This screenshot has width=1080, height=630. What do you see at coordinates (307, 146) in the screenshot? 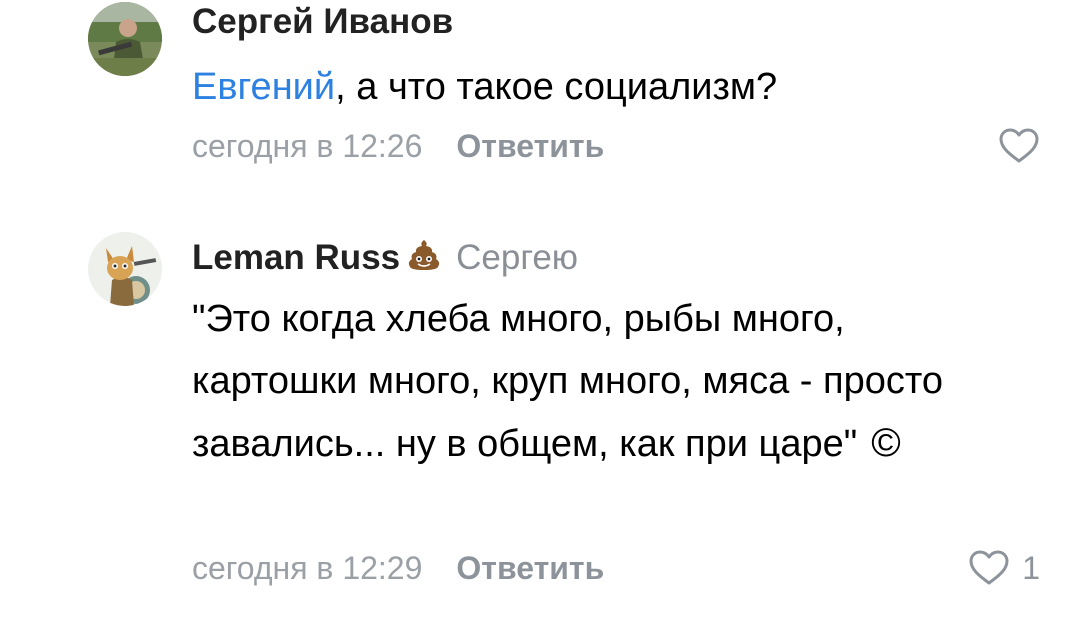
I see `comment-date: сегодня в 12:26` at bounding box center [307, 146].